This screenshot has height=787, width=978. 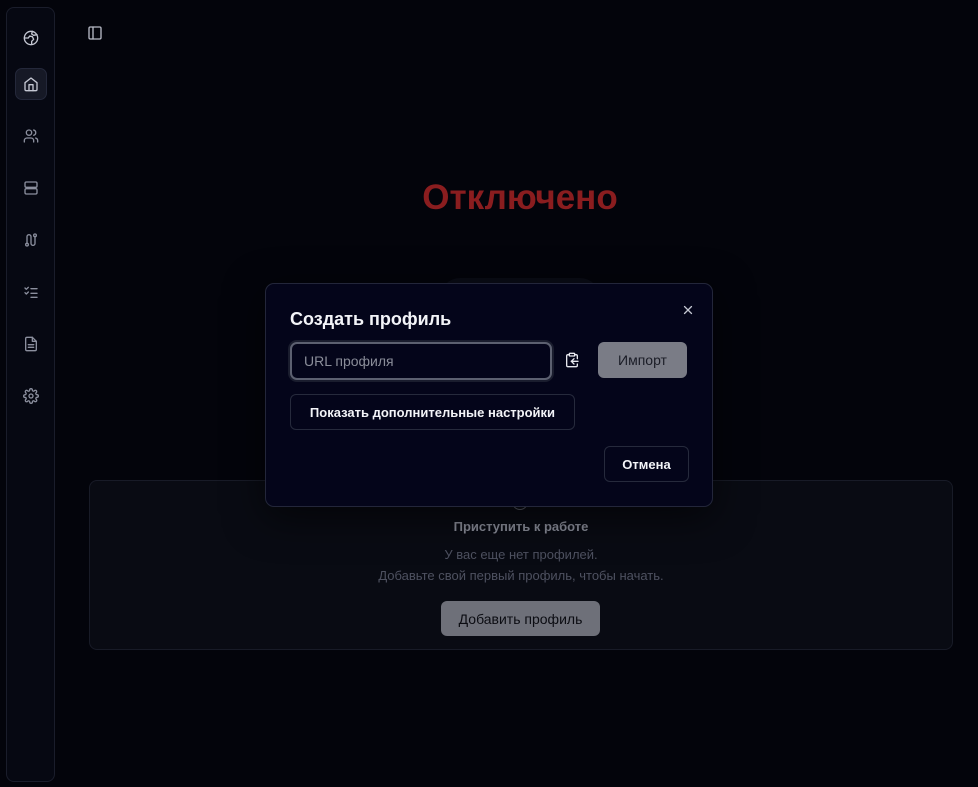 What do you see at coordinates (421, 361) in the screenshot?
I see `profile-url-input` at bounding box center [421, 361].